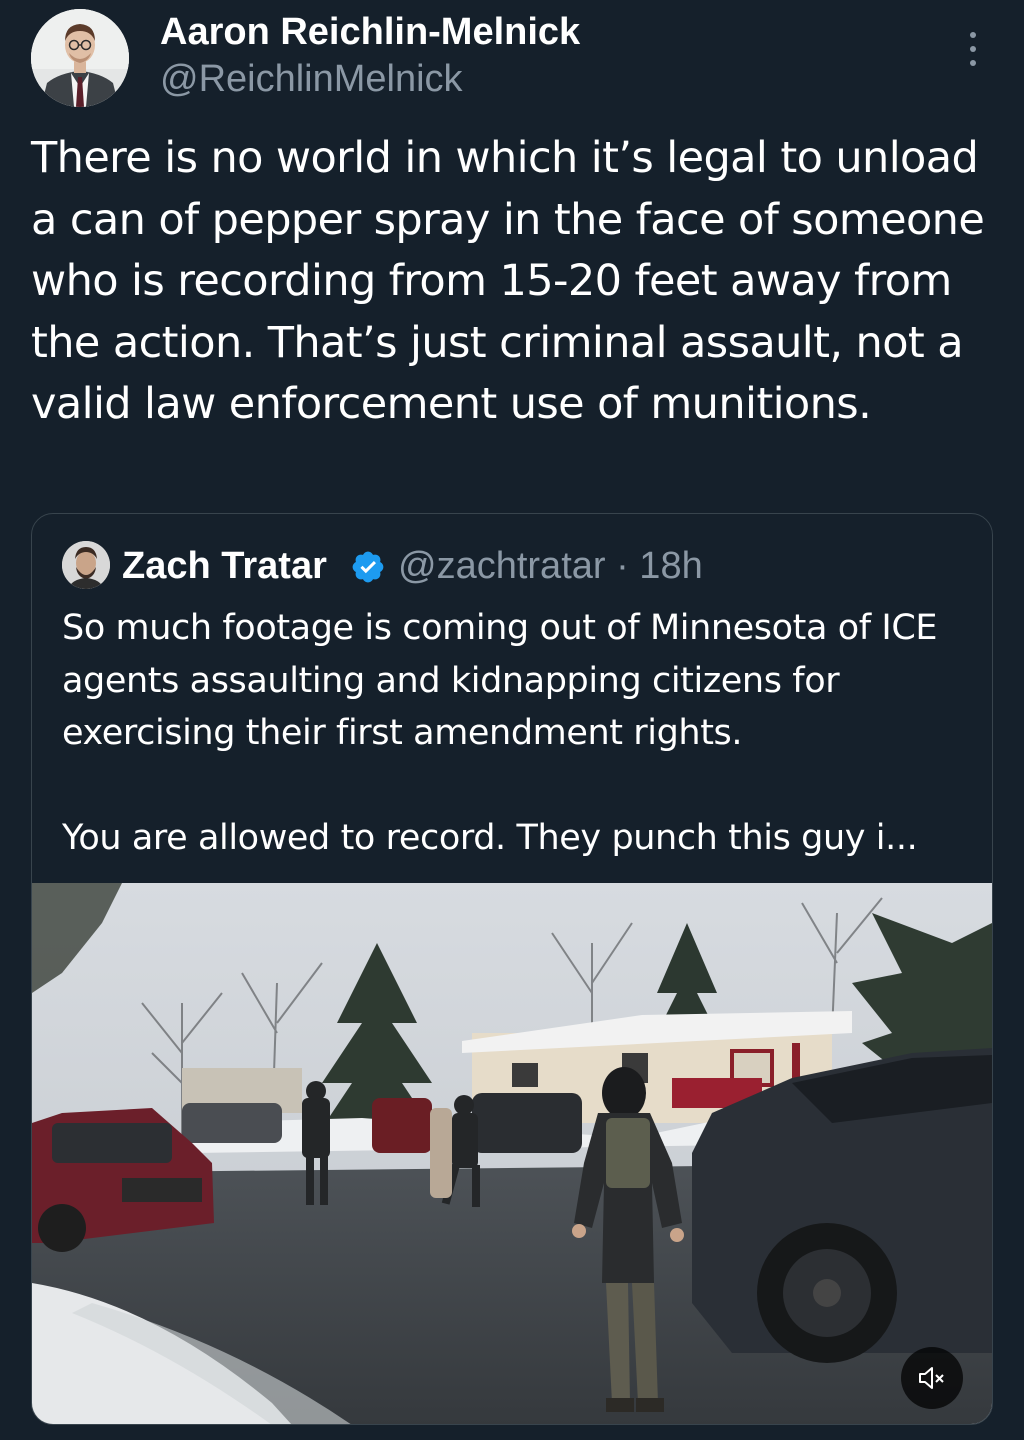  I want to click on quoted-author-name: Zach Tratar, so click(224, 566).